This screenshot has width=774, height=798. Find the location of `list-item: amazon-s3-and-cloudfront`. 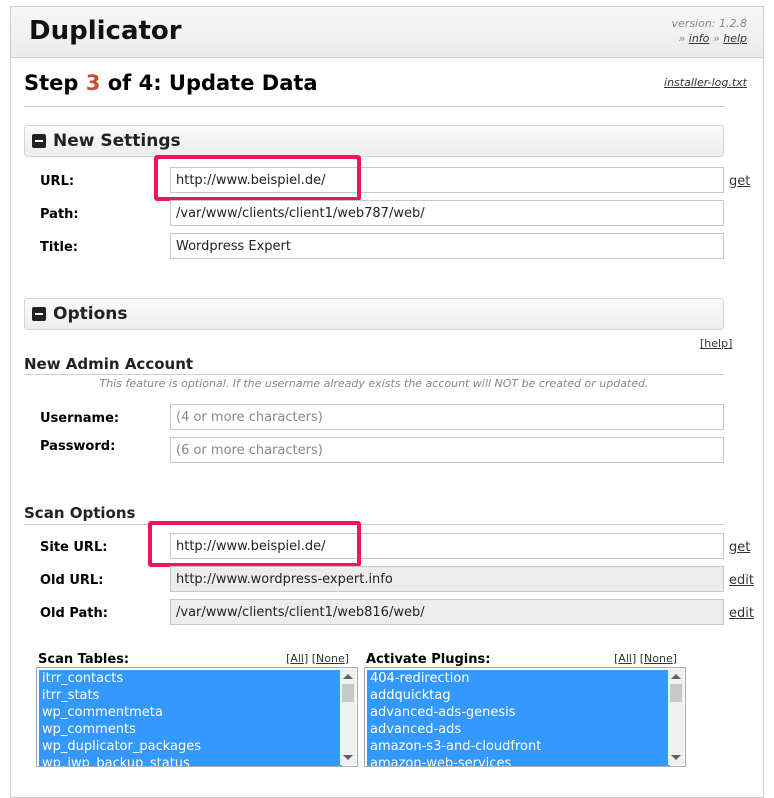

list-item: amazon-s3-and-cloudfront is located at coordinates (518, 746).